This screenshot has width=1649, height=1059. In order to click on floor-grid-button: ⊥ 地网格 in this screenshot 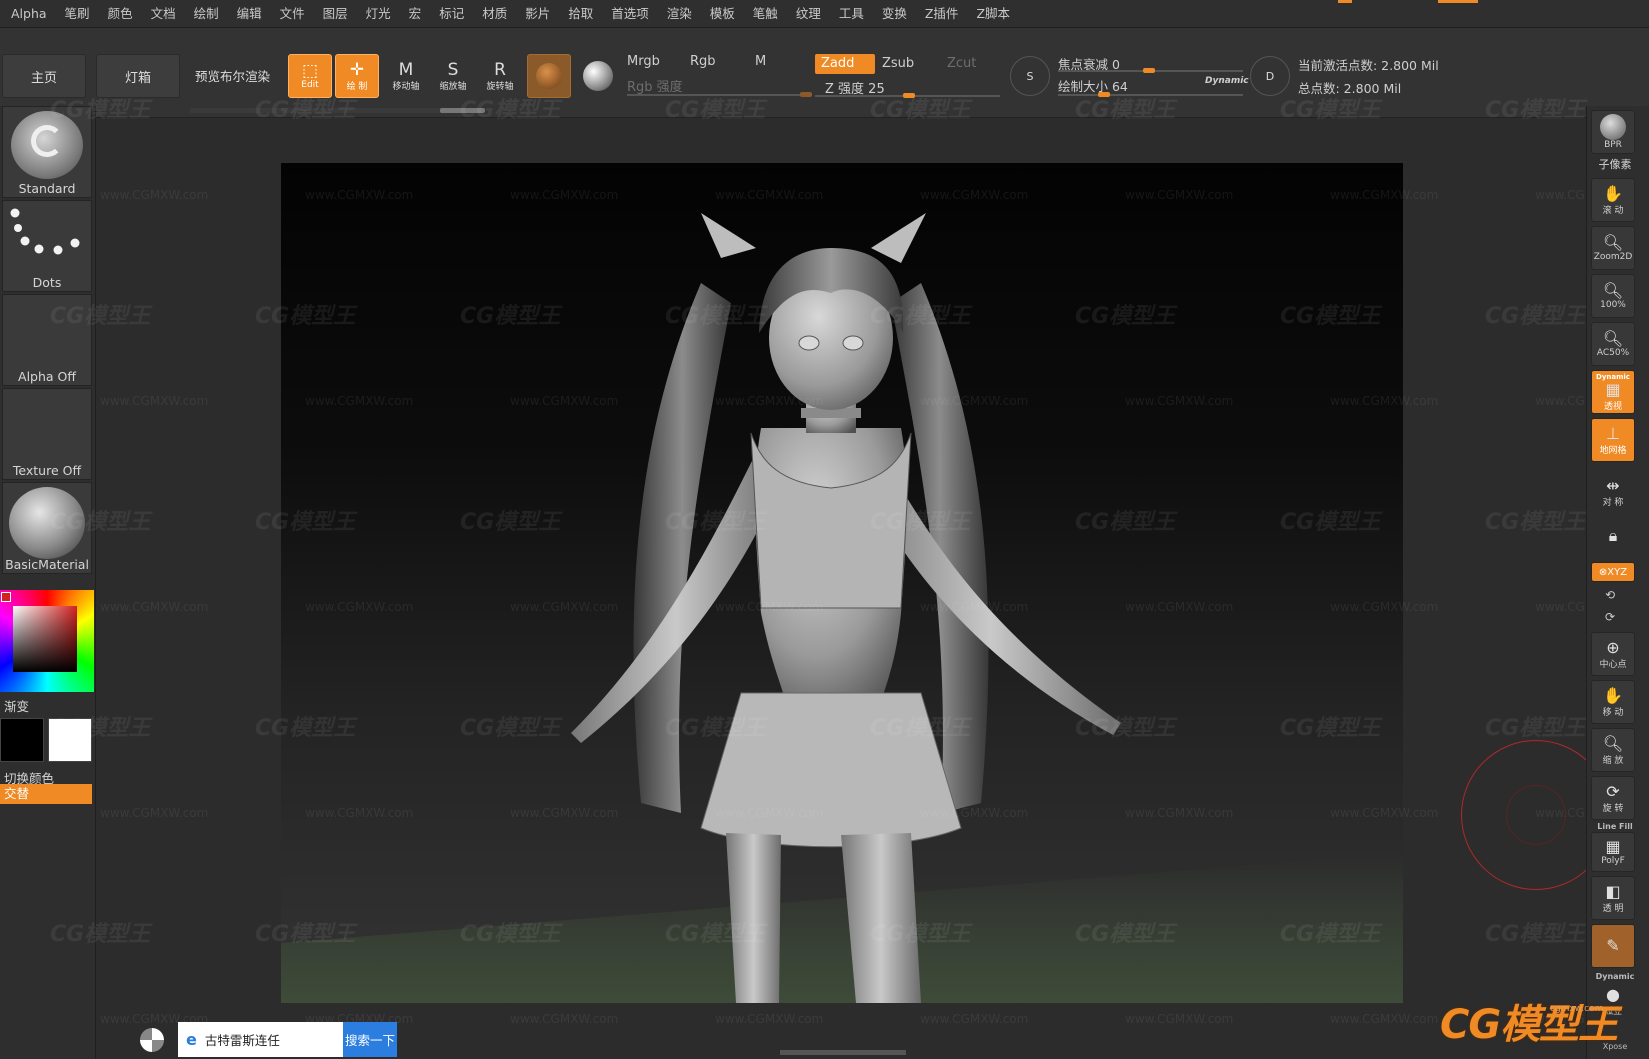, I will do `click(1613, 440)`.